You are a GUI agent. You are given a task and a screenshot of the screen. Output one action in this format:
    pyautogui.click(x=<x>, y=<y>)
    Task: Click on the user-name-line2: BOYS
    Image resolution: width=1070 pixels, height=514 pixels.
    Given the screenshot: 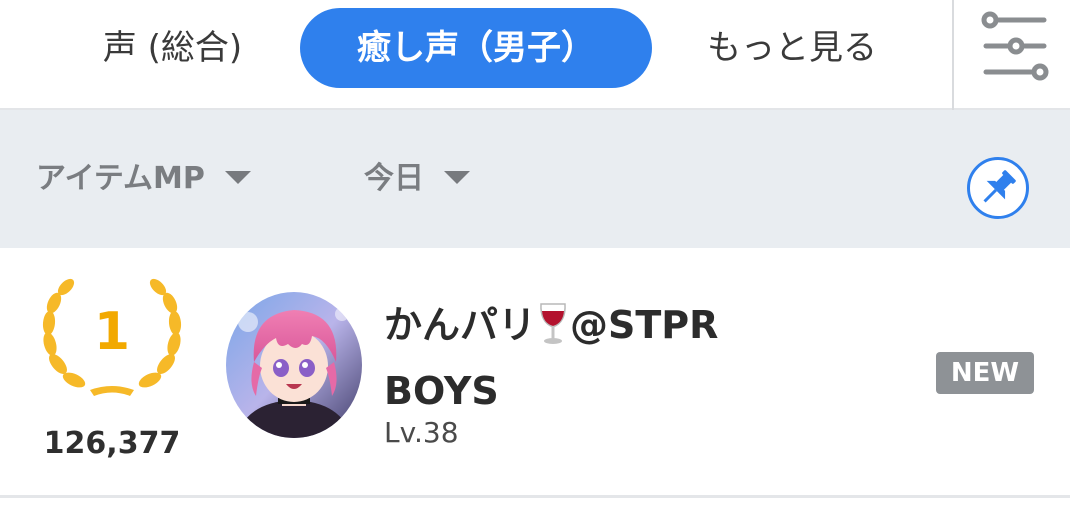 What is the action you would take?
    pyautogui.click(x=441, y=391)
    